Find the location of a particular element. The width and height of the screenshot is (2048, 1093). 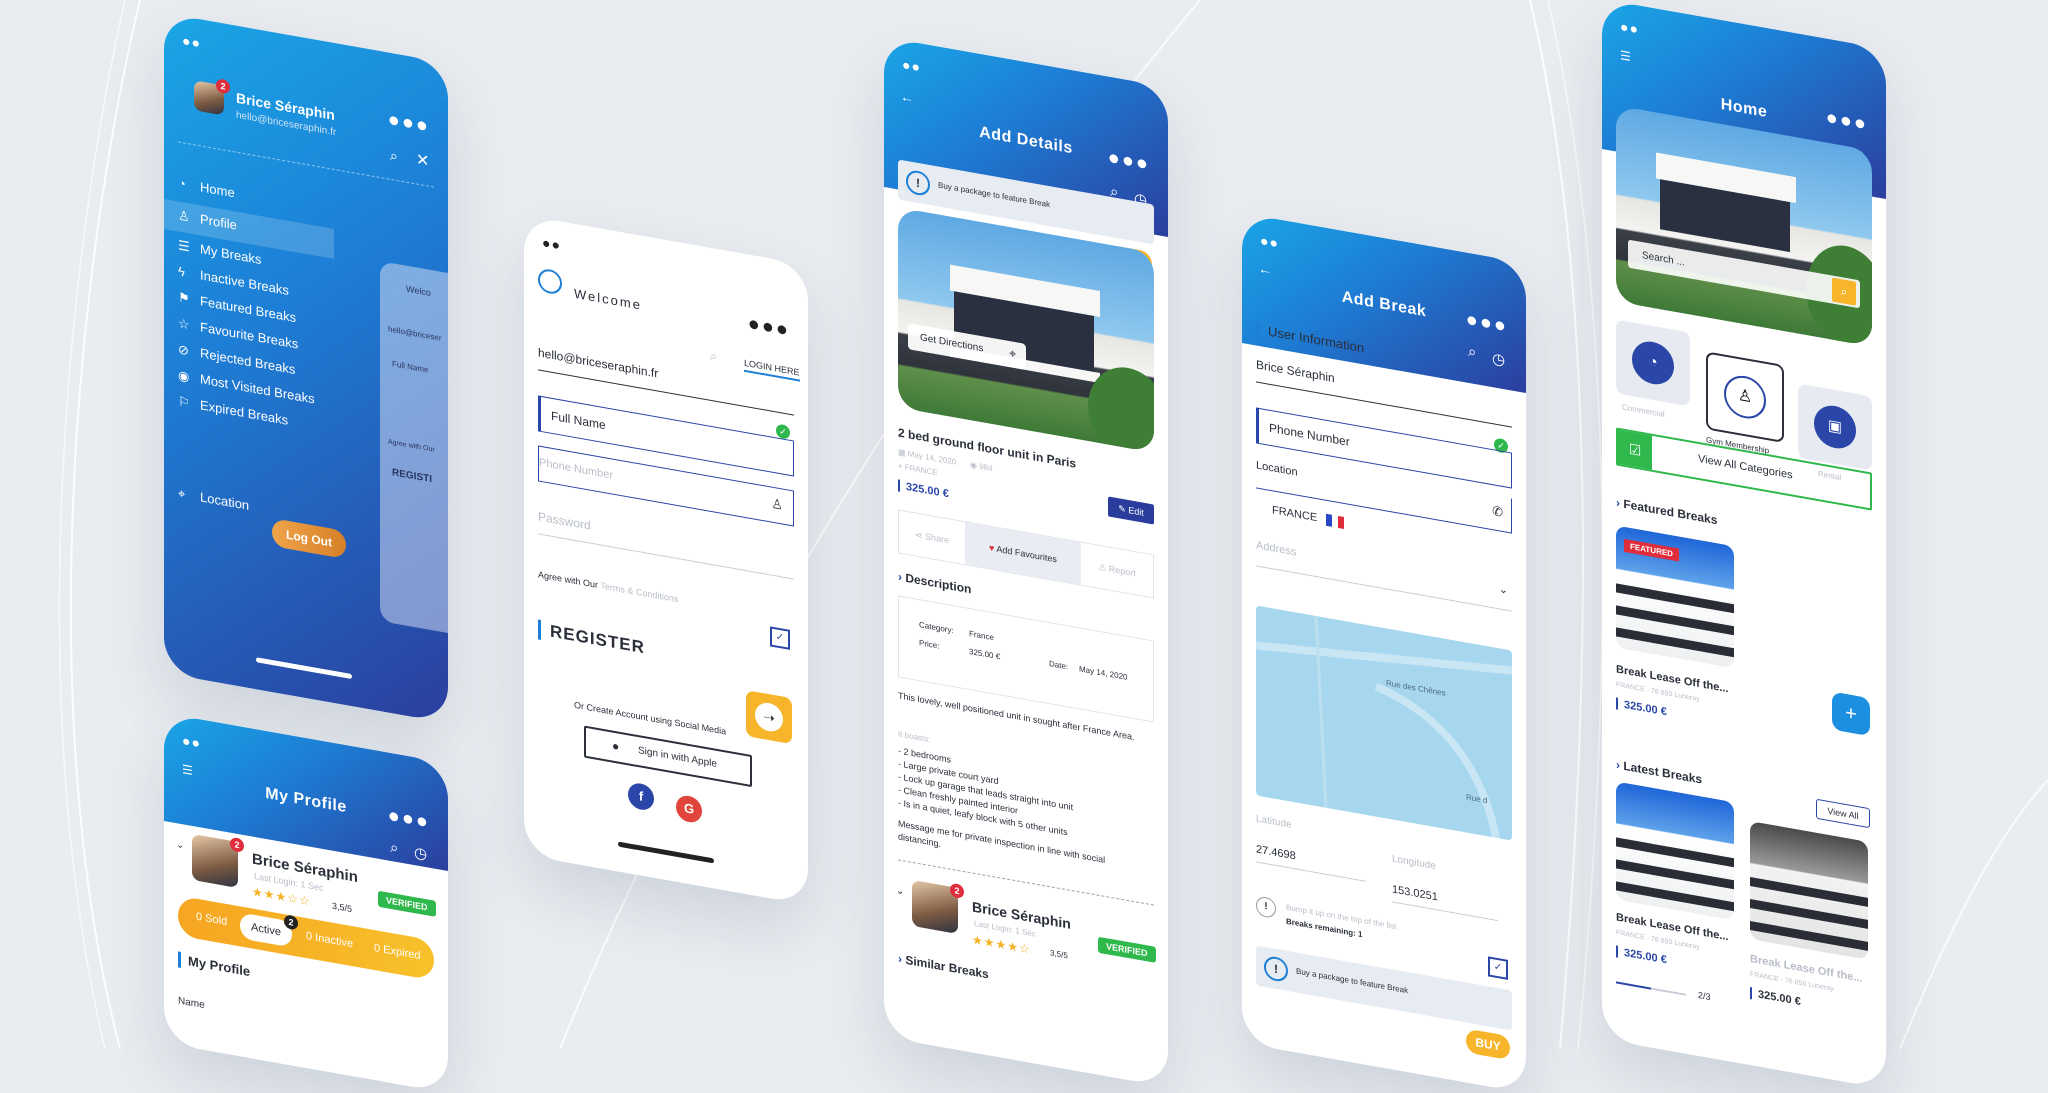

facebook-button: f is located at coordinates (641, 796).